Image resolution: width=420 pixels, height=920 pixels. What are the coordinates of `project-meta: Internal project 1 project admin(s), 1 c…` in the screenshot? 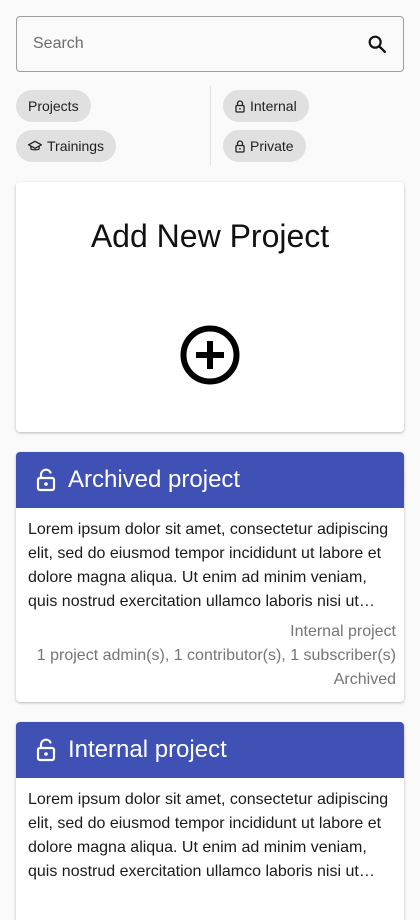 It's located at (210, 658).